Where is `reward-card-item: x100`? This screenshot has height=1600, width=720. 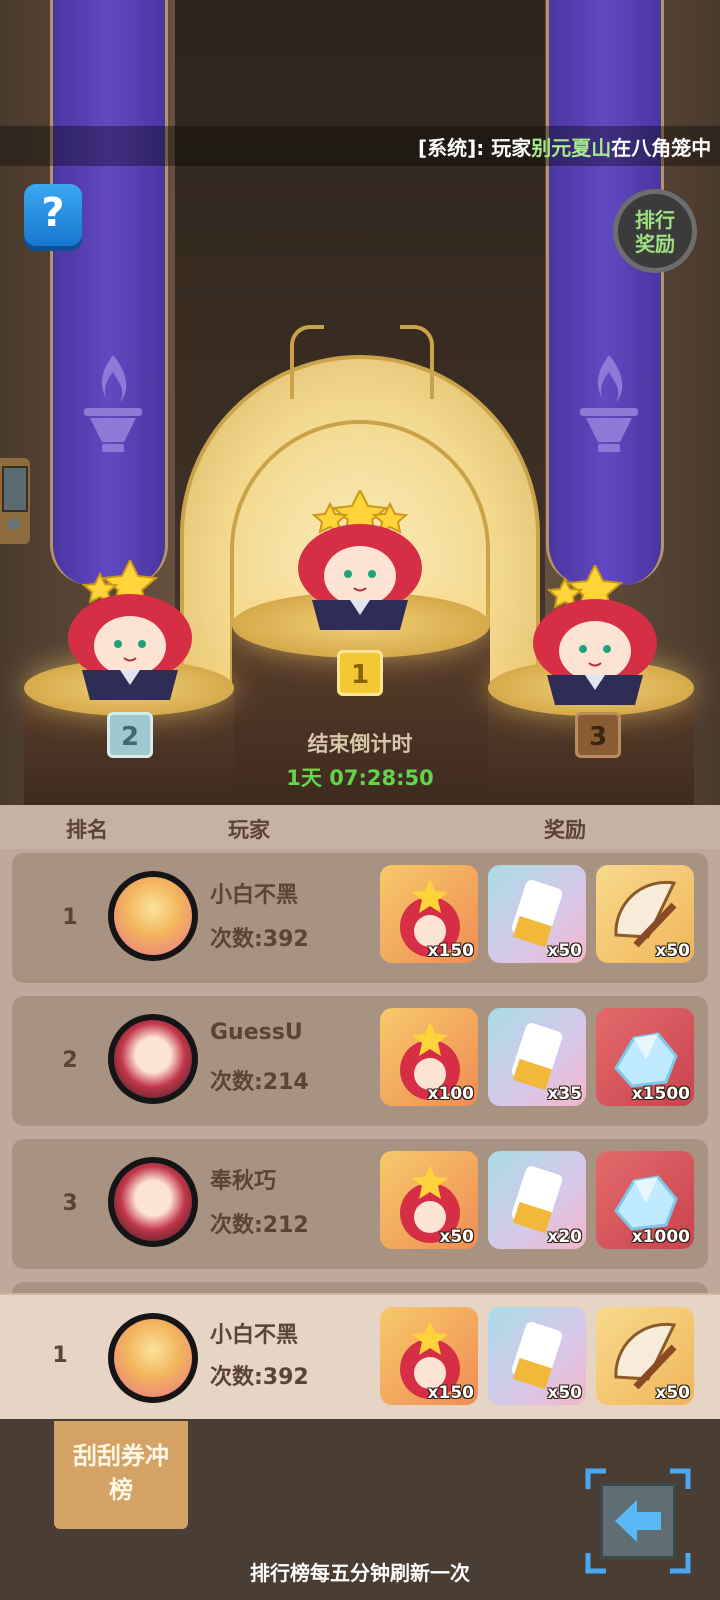
reward-card-item: x100 is located at coordinates (429, 1057).